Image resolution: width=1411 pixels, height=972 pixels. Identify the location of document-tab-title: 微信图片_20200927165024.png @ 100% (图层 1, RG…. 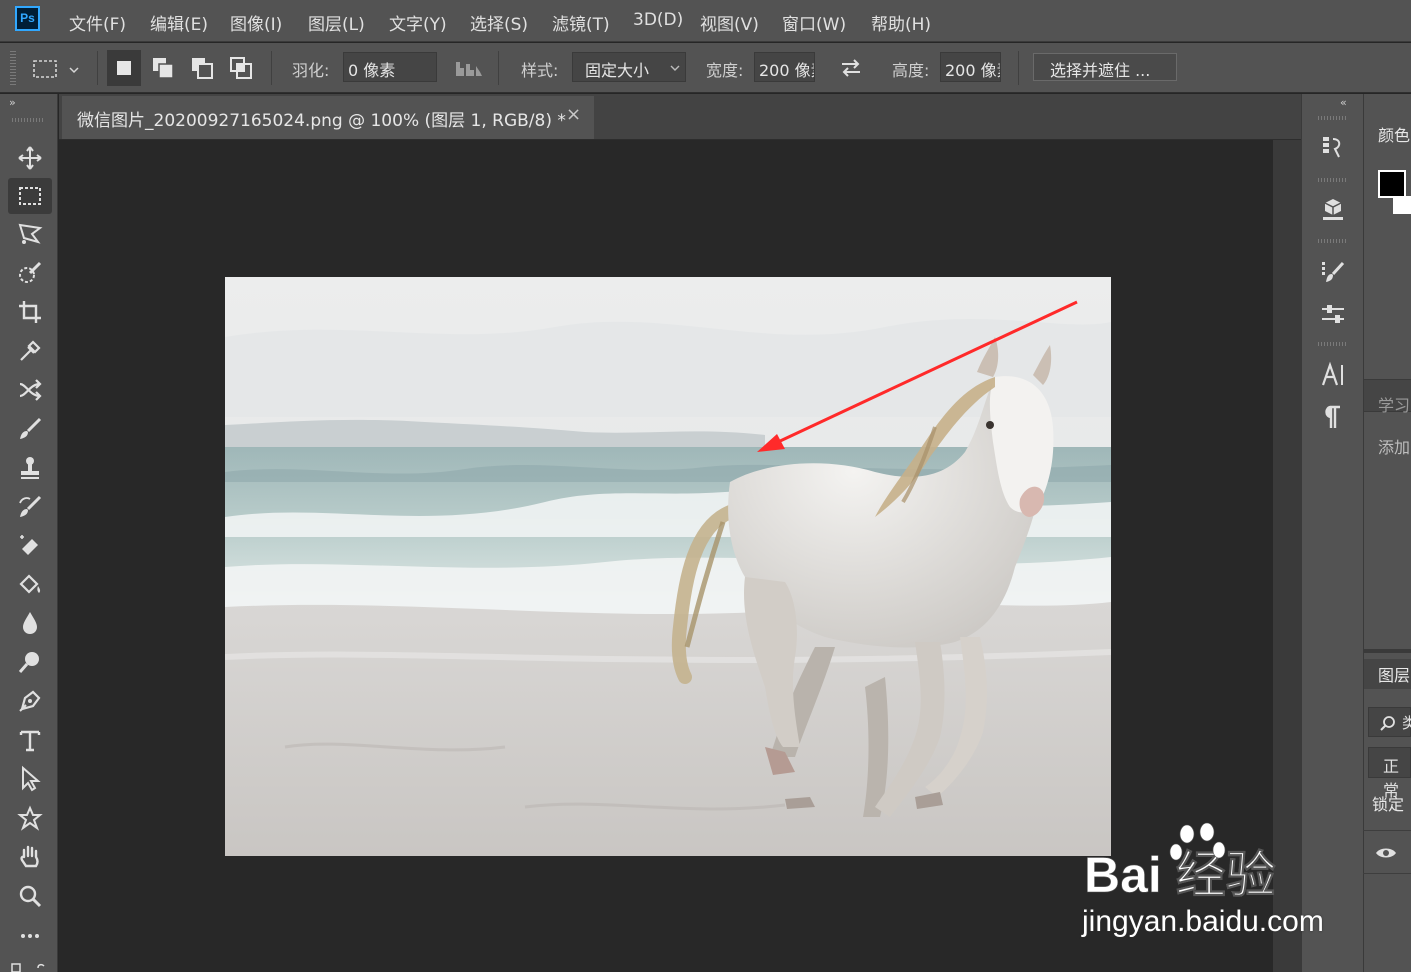
(321, 118).